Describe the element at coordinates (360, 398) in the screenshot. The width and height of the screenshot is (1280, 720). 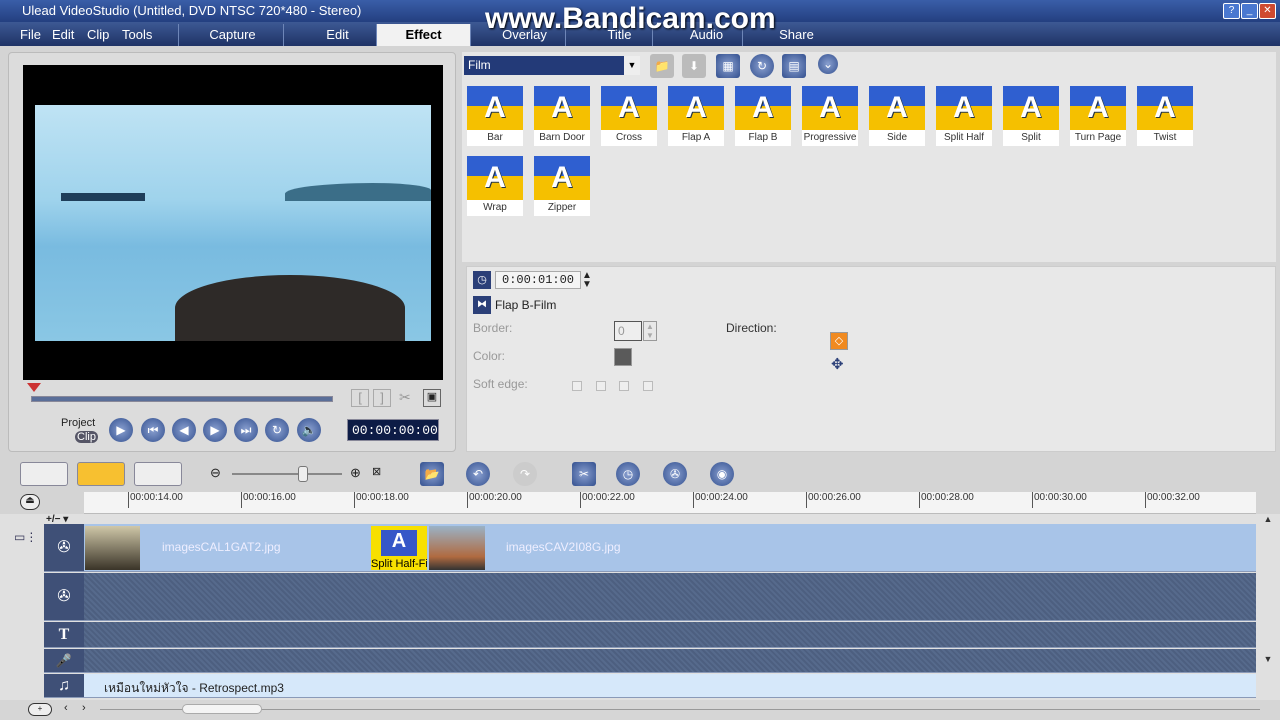
I see `mark-in-button: [` at that location.